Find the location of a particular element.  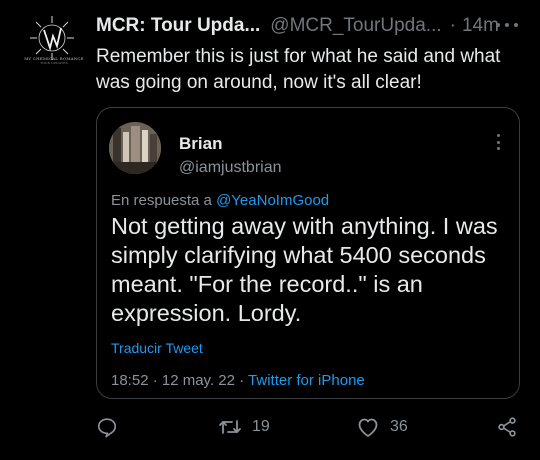

quoted-more-icon is located at coordinates (499, 142).